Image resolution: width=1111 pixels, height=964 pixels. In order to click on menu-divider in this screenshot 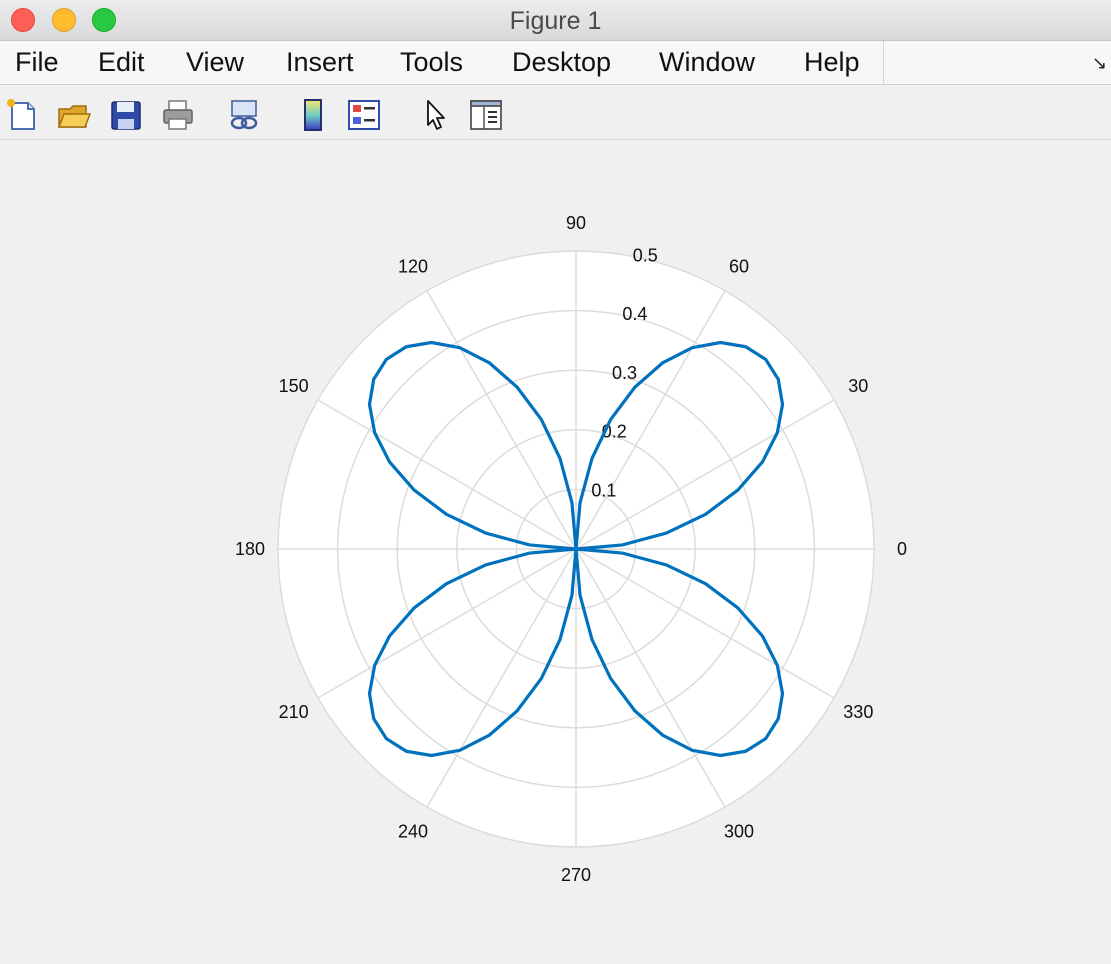, I will do `click(883, 63)`.